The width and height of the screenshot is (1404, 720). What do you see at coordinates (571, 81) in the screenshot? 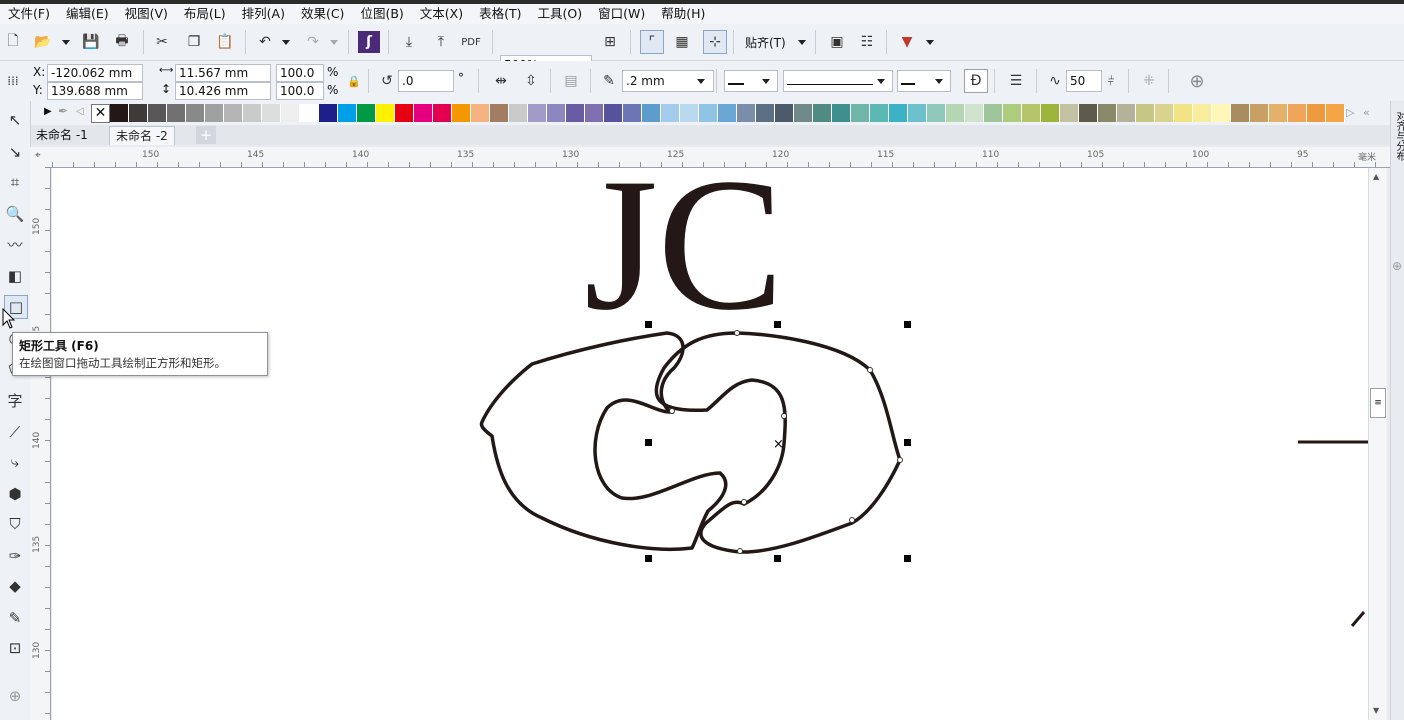
I see `combine-icon: ▤` at bounding box center [571, 81].